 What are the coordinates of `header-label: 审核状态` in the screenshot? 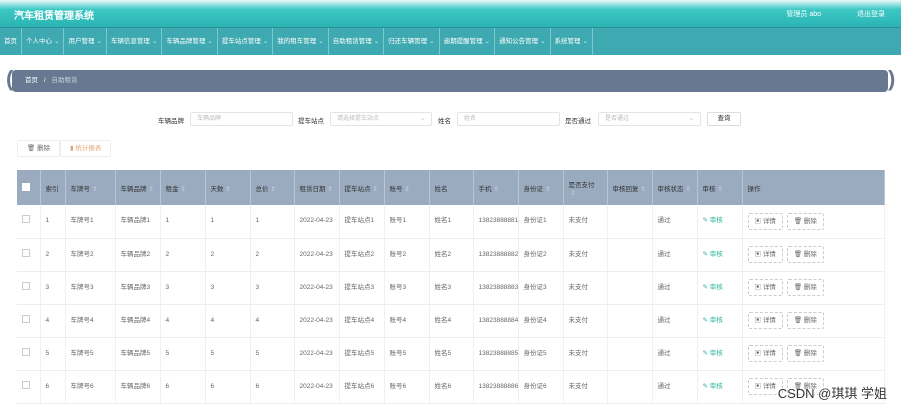 It's located at (670, 189).